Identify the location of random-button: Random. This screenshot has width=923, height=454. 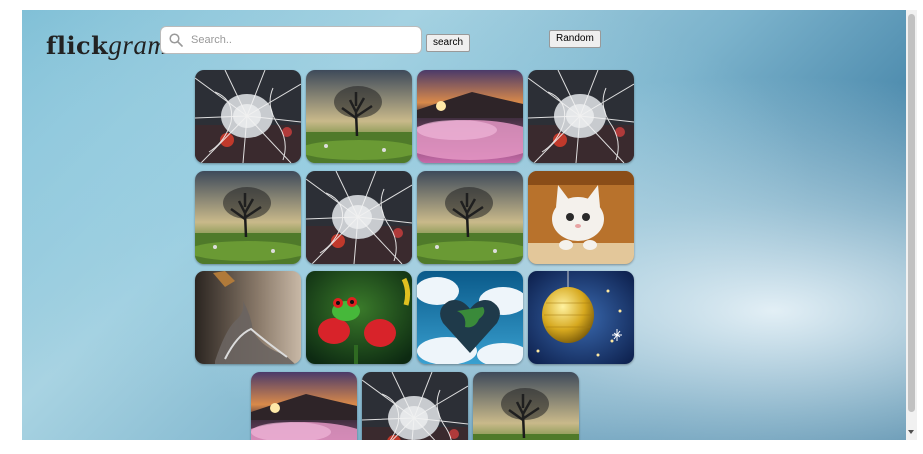
(575, 39).